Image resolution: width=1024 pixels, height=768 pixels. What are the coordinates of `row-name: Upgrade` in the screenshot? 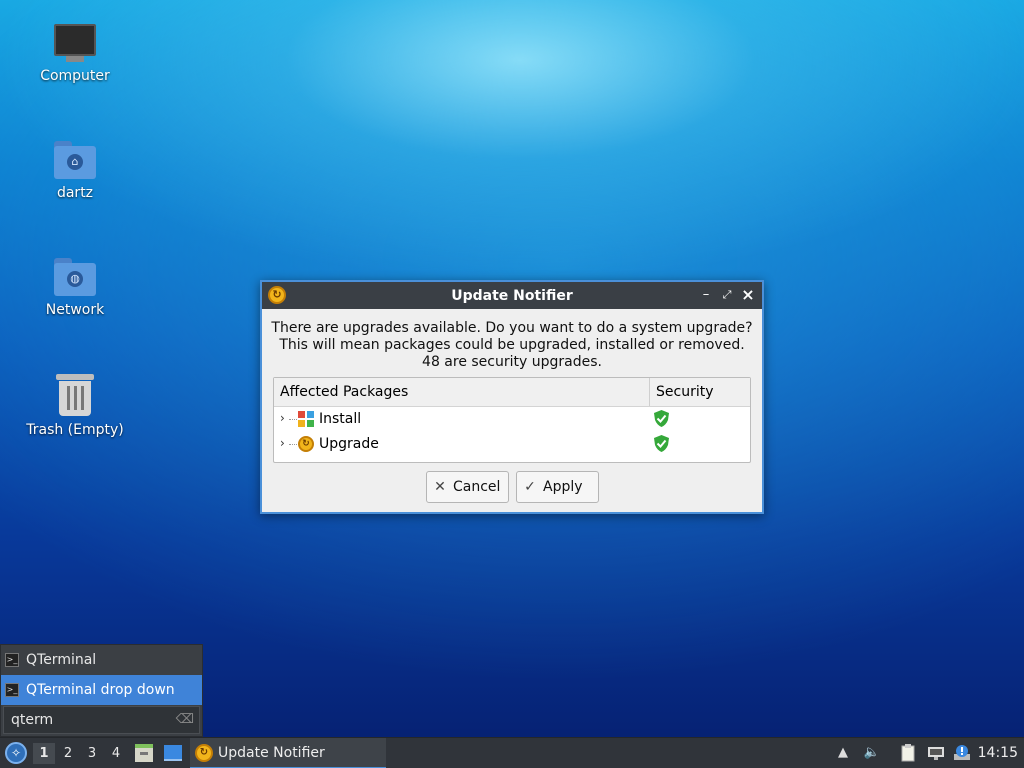 It's located at (349, 444).